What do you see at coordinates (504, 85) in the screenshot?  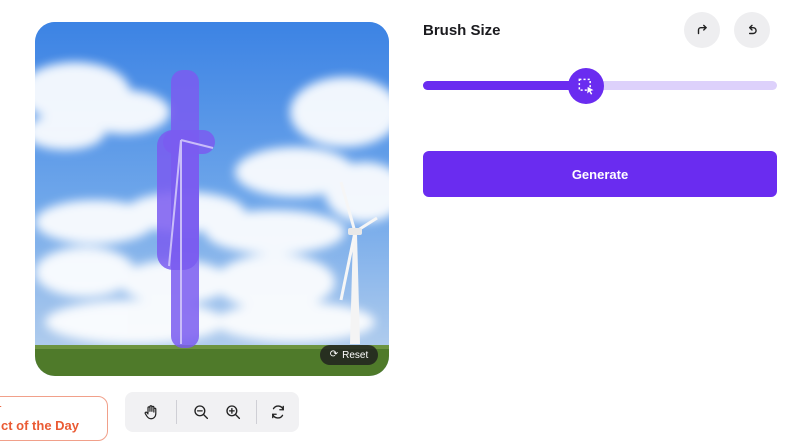 I see `slider-fill` at bounding box center [504, 85].